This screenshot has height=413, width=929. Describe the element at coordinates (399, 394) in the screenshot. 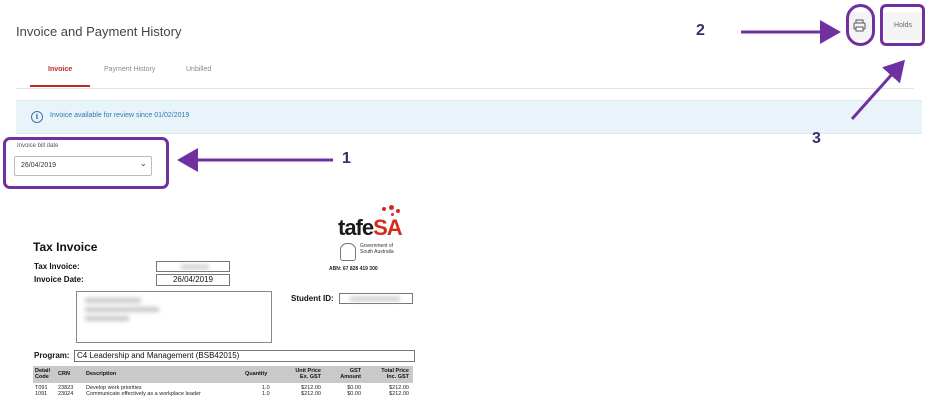

I see `row-total: $212.00` at that location.